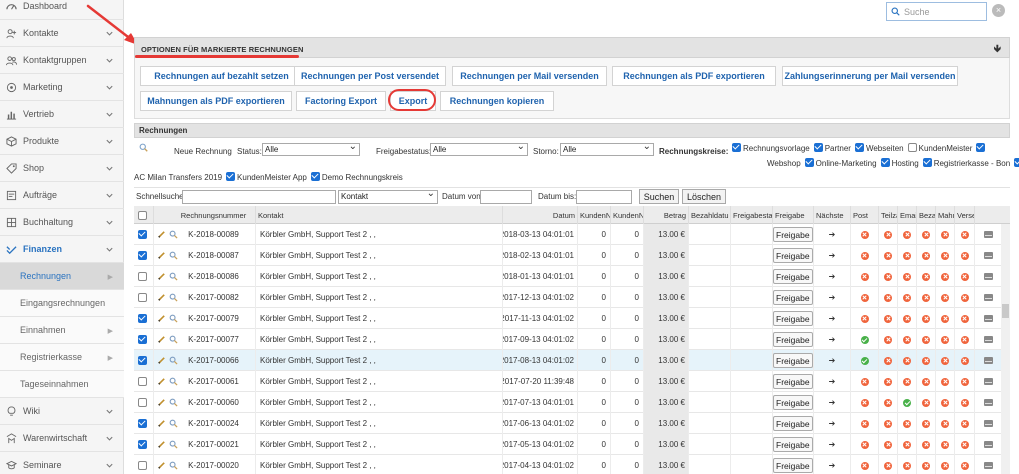  I want to click on sidebar-subitem-eingangsrechnungen: Eingangsrechnungen, so click(62, 303).